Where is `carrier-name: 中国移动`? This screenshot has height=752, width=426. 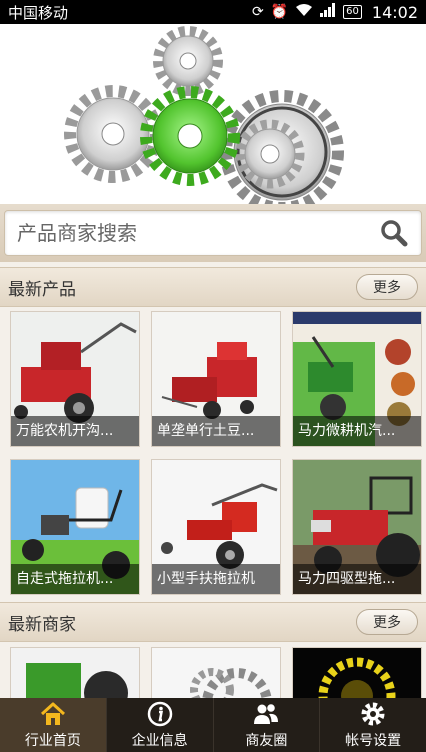 carrier-name: 中国移动 is located at coordinates (38, 12).